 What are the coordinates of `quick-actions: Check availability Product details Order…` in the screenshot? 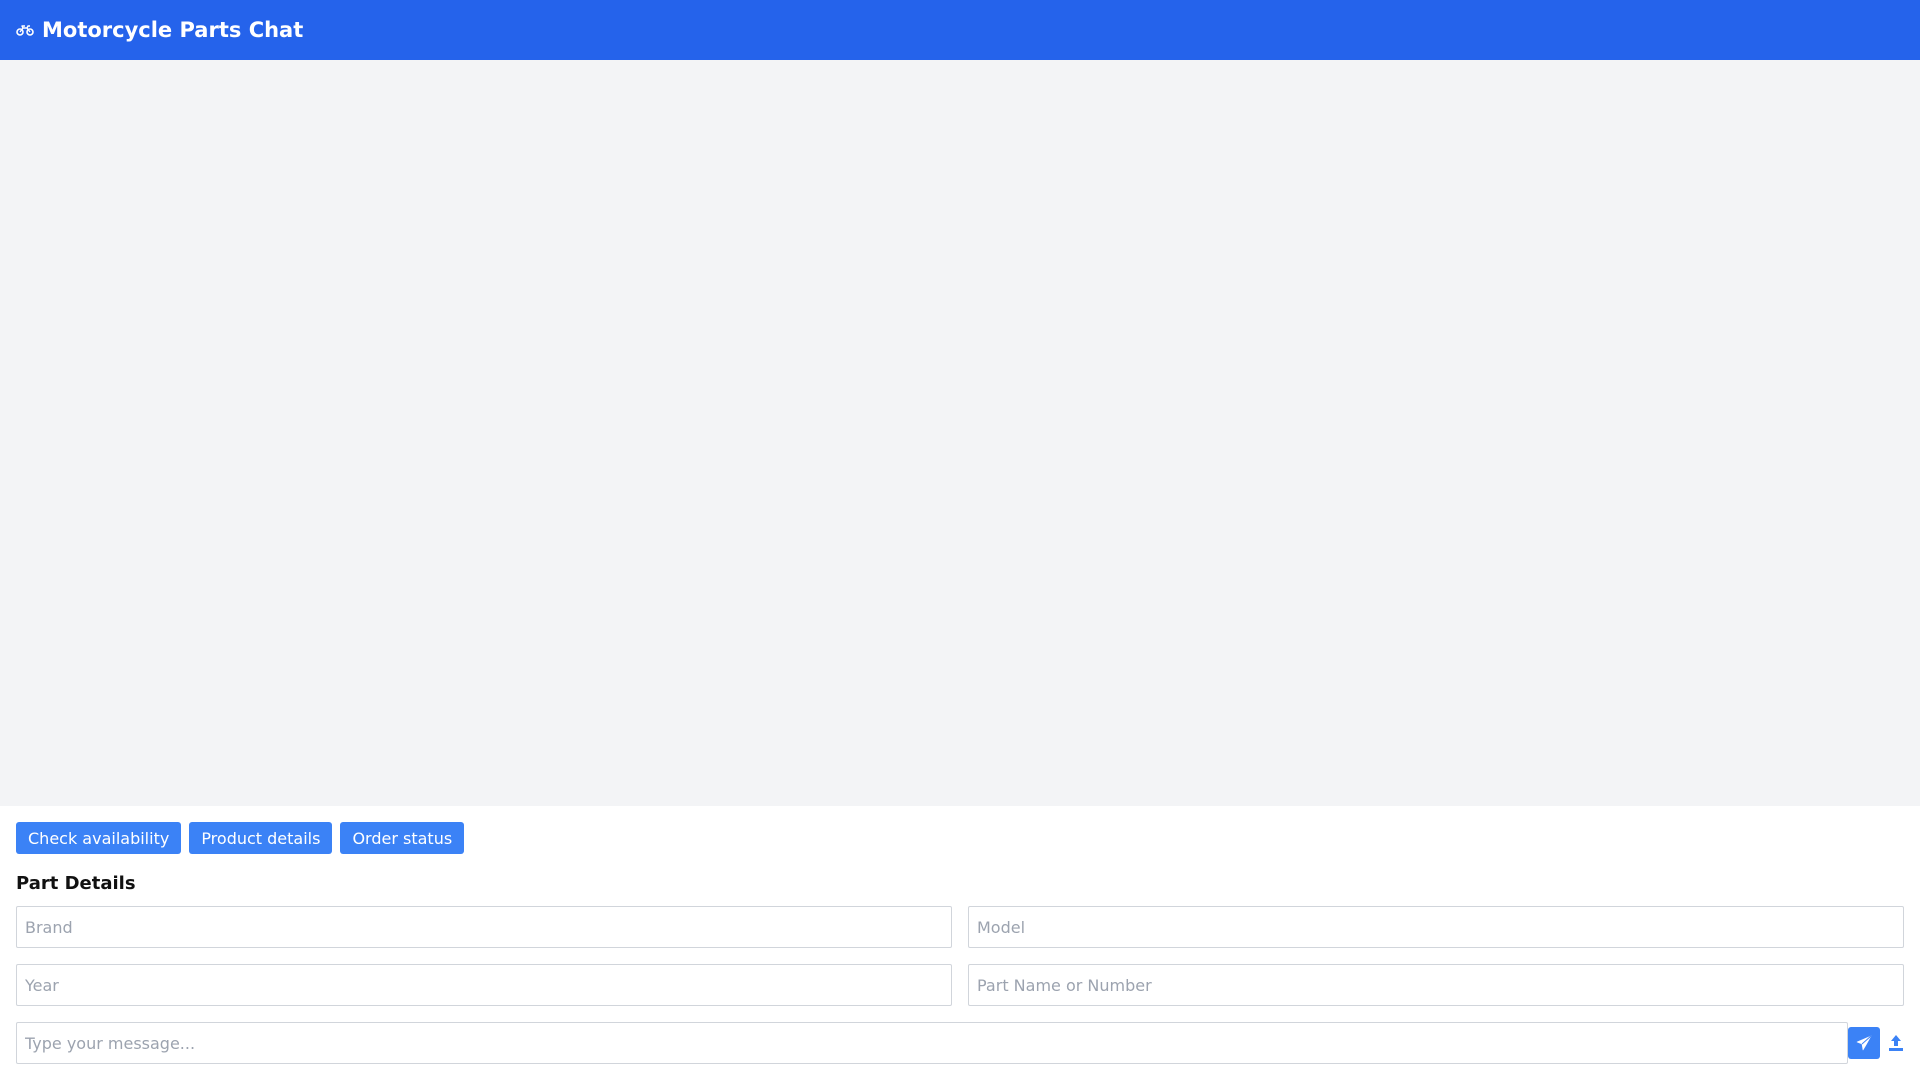 It's located at (240, 838).